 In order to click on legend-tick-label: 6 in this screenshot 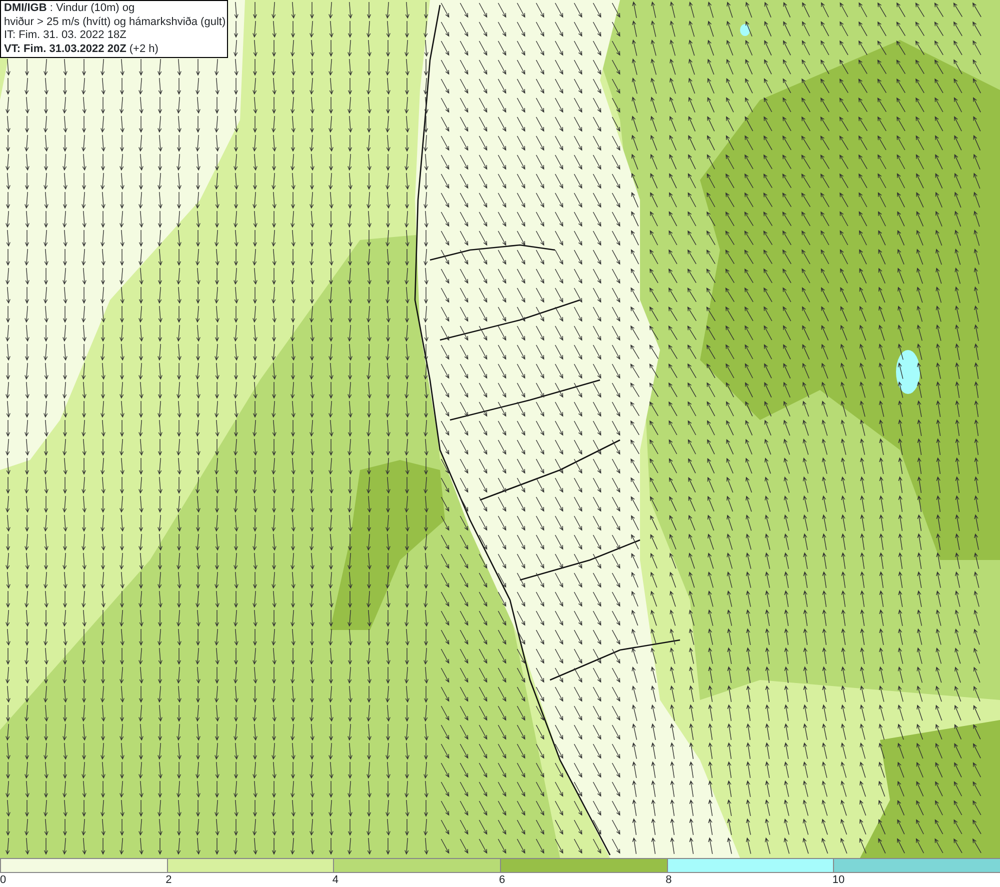, I will do `click(502, 880)`.